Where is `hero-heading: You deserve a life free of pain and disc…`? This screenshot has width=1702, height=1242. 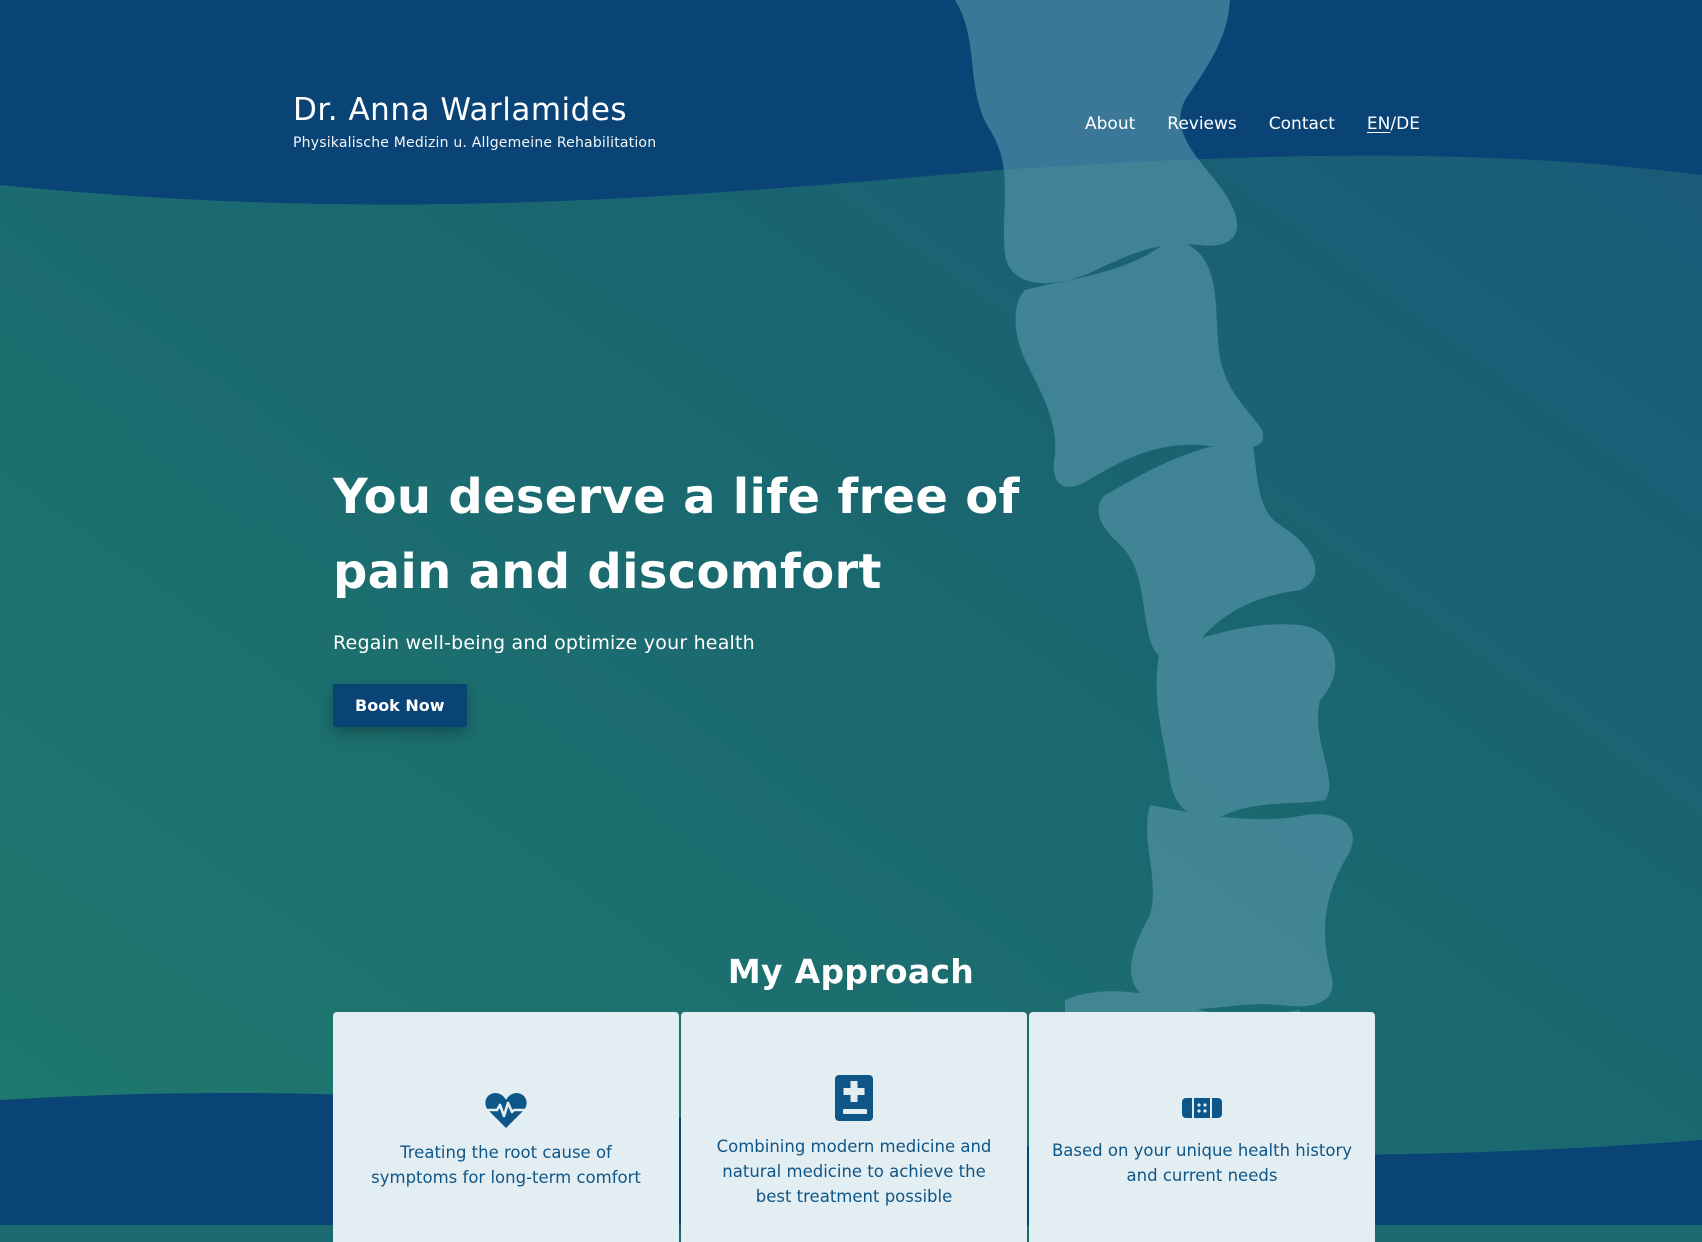
hero-heading: You deserve a life free of pain and disc… is located at coordinates (683, 535).